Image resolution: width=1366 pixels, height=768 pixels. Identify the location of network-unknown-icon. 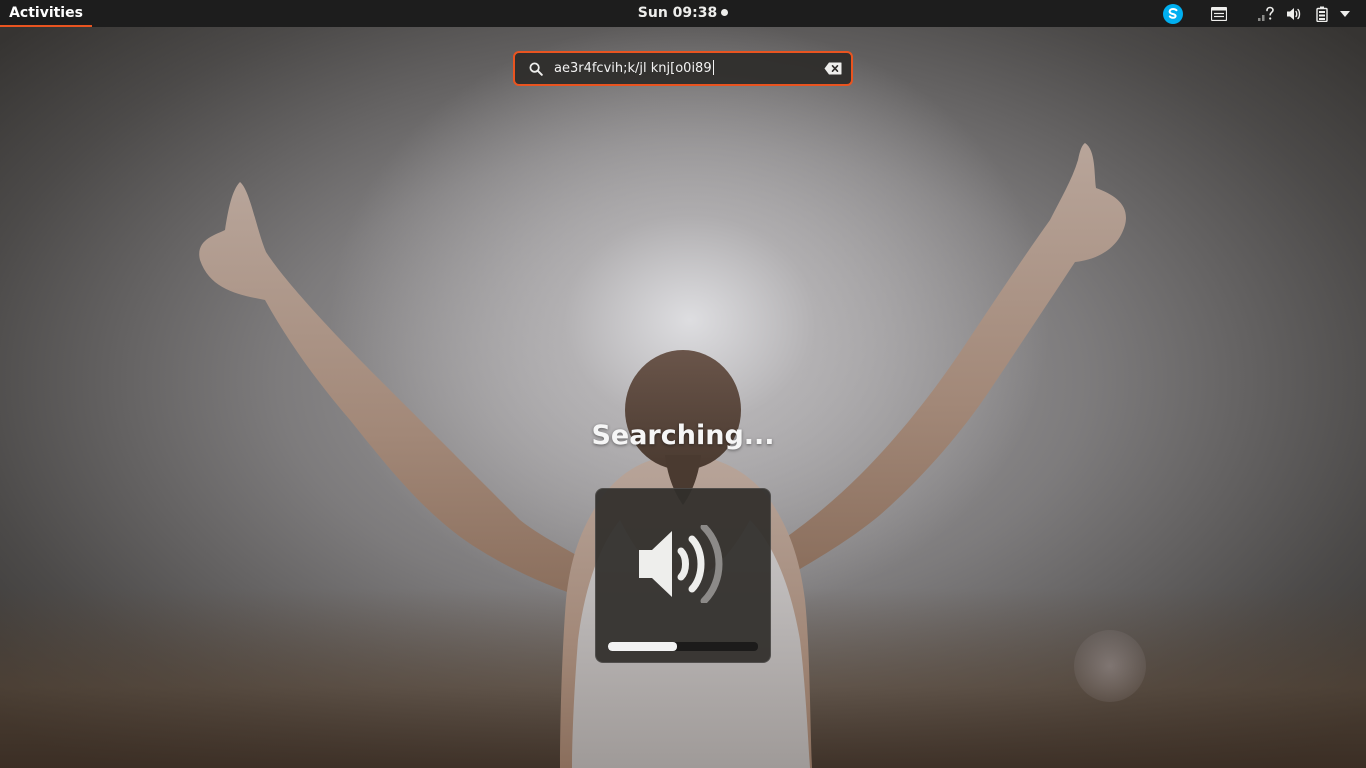
(1266, 13).